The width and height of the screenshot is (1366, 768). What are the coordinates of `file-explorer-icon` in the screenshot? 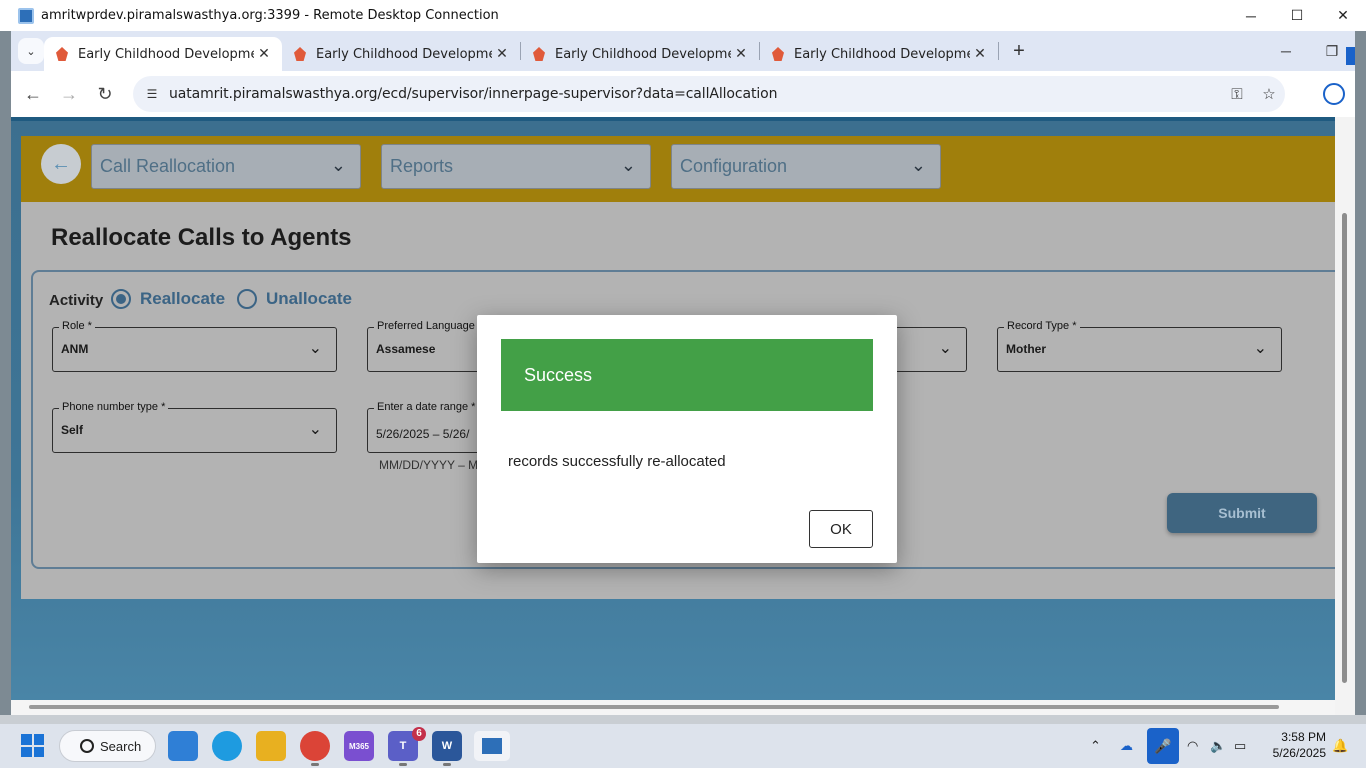 It's located at (271, 746).